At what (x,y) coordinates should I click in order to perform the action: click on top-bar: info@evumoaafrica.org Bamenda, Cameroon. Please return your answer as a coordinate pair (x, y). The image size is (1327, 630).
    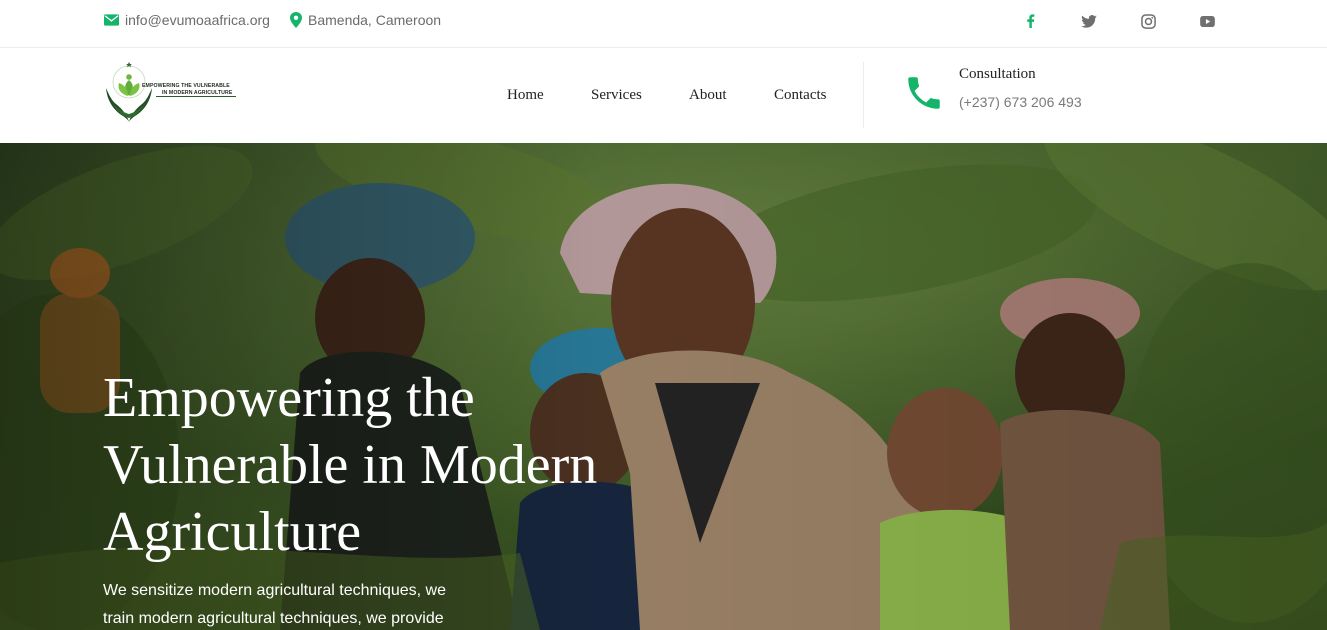
    Looking at the image, I should click on (663, 24).